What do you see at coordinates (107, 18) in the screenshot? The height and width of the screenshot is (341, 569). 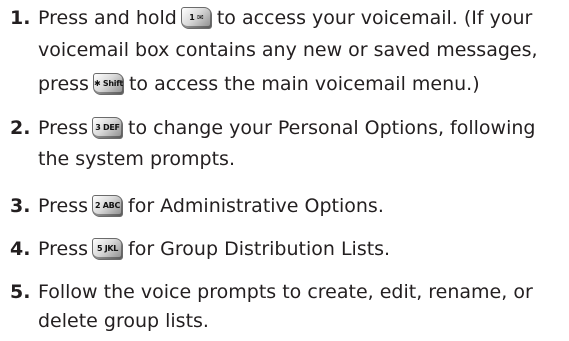 I see `step-text: Press and hold` at bounding box center [107, 18].